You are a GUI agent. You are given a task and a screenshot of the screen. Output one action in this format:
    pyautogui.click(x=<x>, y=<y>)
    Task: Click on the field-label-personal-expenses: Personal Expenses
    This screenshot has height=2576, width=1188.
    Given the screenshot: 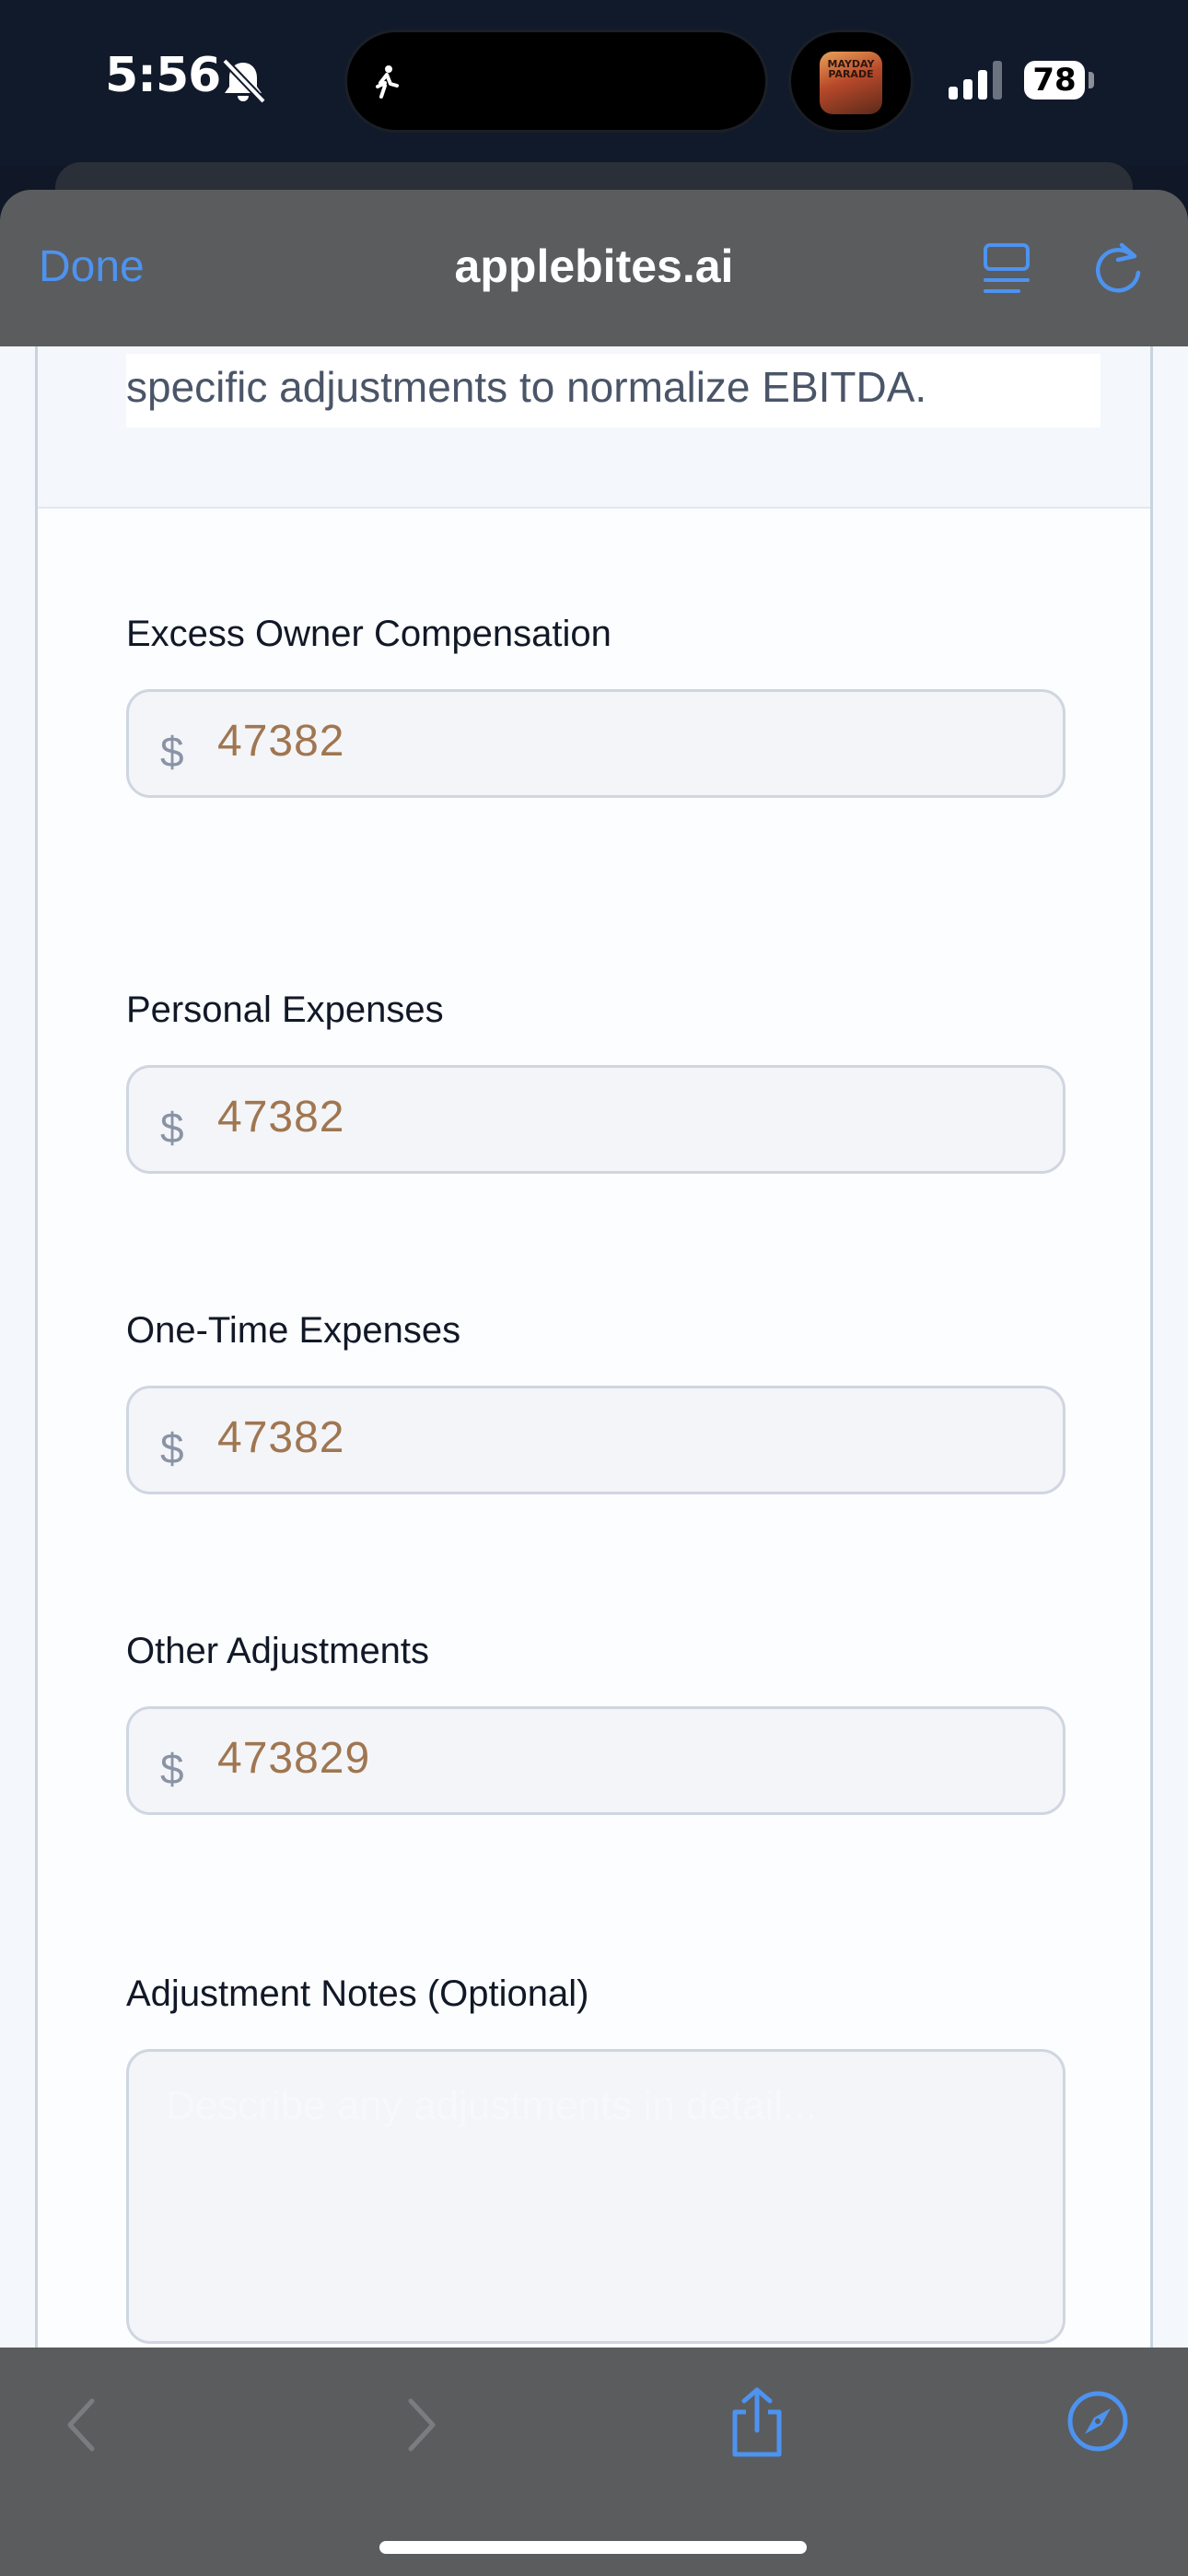 What is the action you would take?
    pyautogui.click(x=285, y=1009)
    